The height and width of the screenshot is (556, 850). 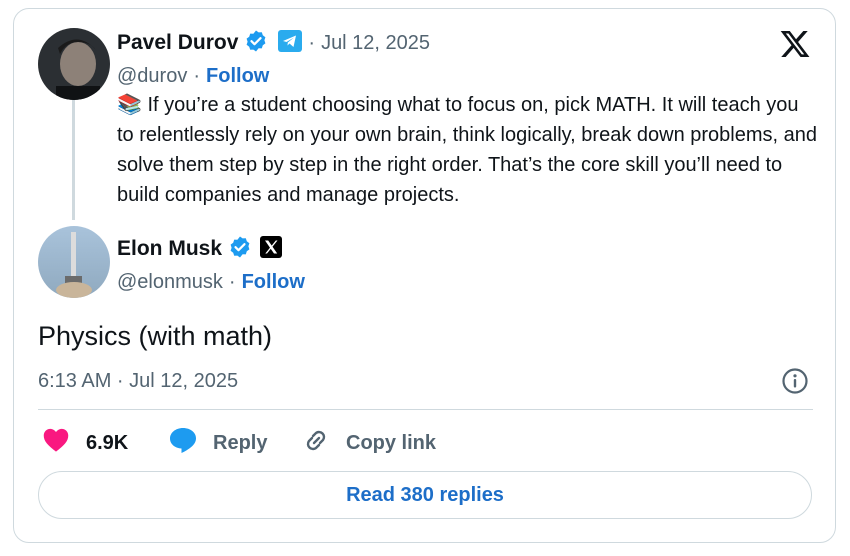 I want to click on quoted-author-name: Pavel Durov, so click(x=177, y=43).